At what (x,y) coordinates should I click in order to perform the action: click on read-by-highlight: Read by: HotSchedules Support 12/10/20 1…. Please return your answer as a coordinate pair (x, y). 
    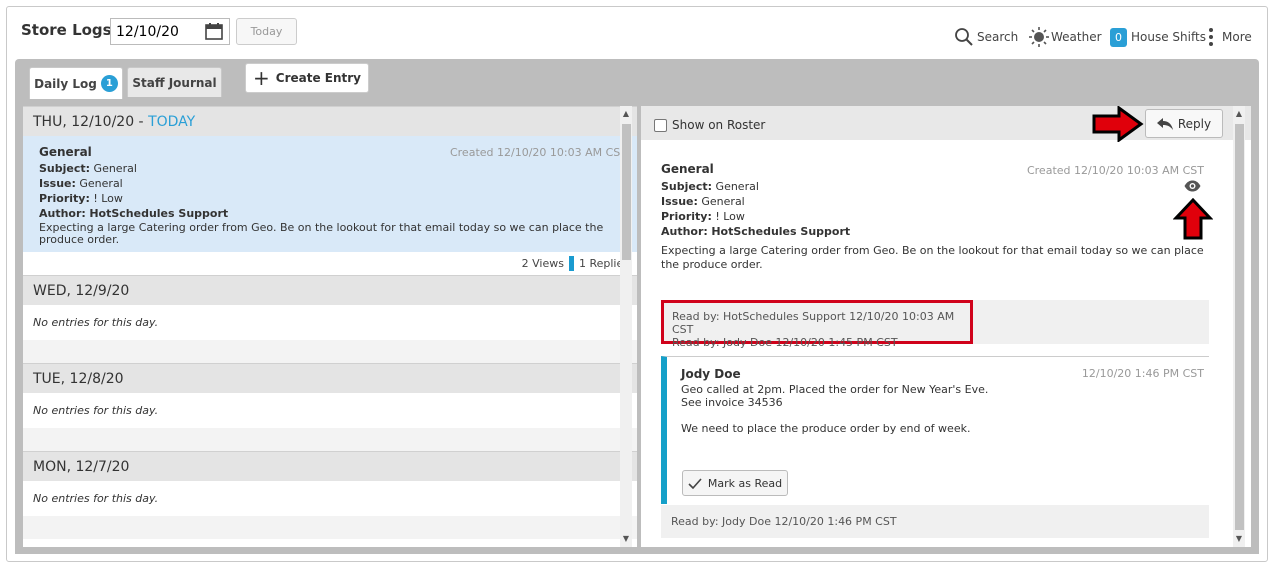
    Looking at the image, I should click on (817, 324).